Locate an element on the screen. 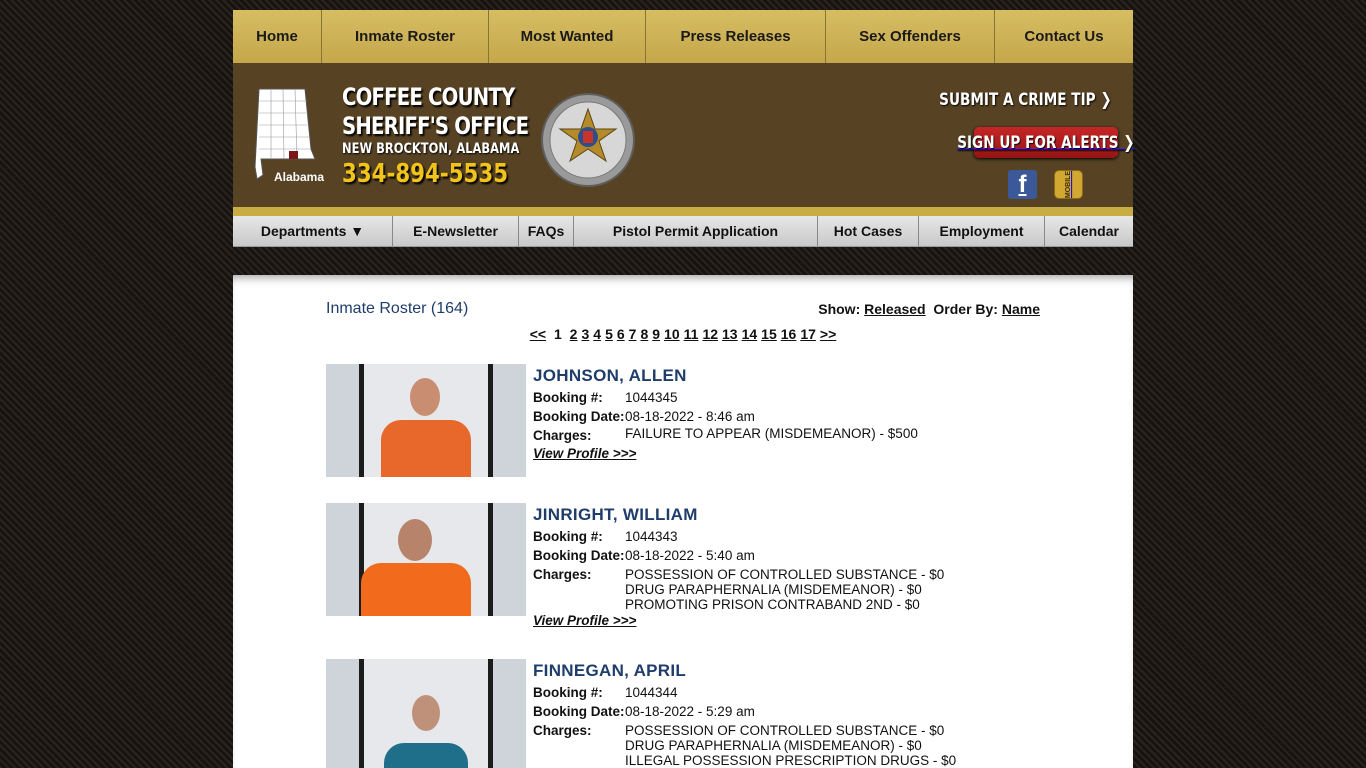 This screenshot has height=768, width=1366. pager-page-link: 4 is located at coordinates (597, 334).